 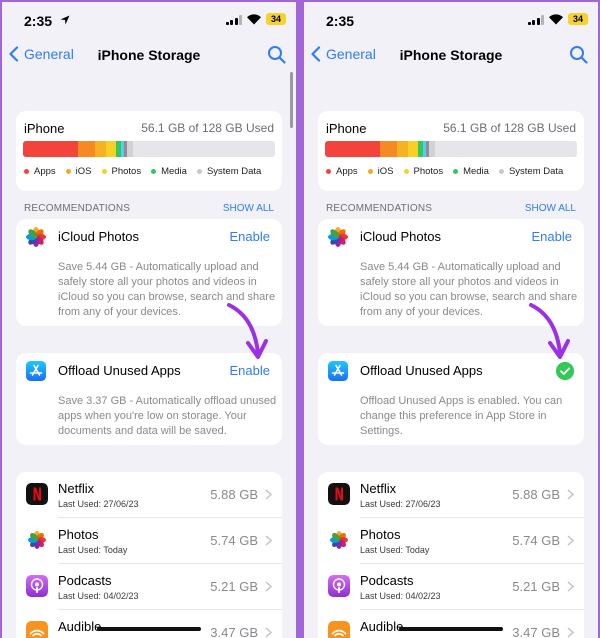 What do you see at coordinates (276, 19) in the screenshot?
I see `battery-icon: 34` at bounding box center [276, 19].